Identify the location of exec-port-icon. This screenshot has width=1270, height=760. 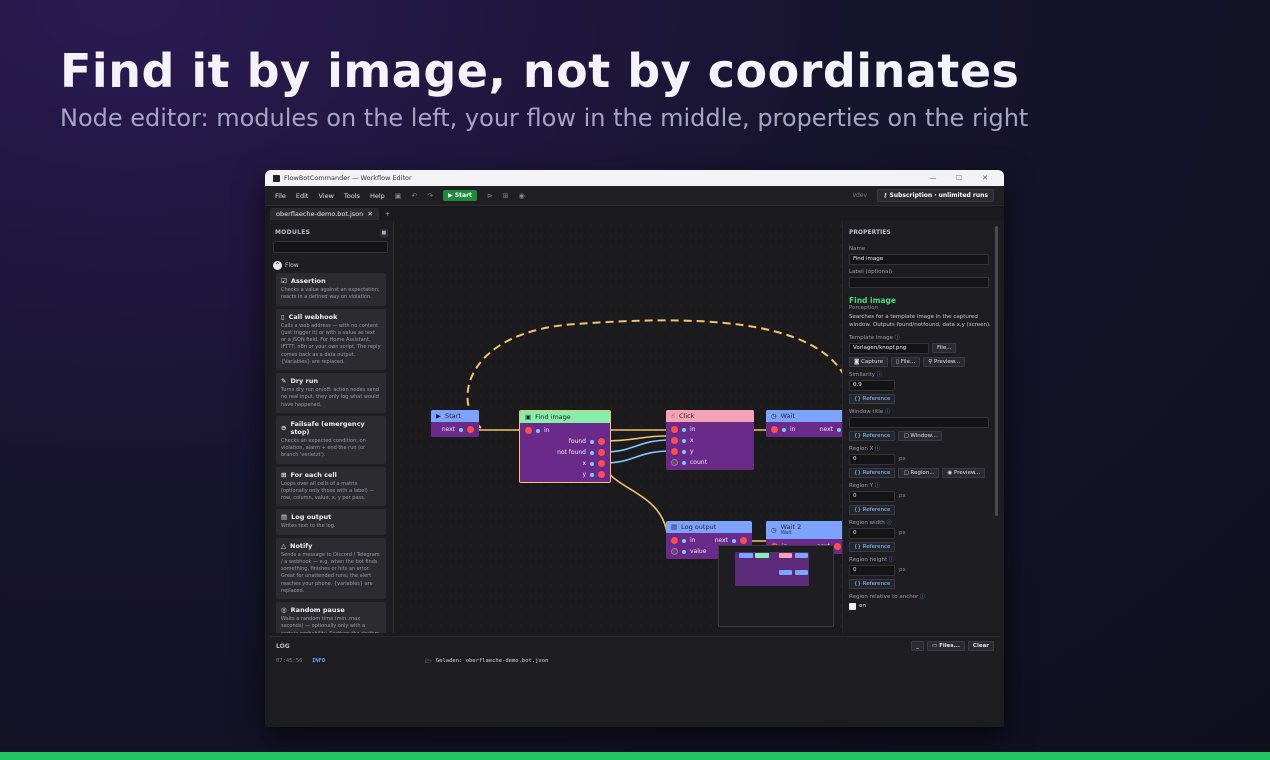
(470, 429).